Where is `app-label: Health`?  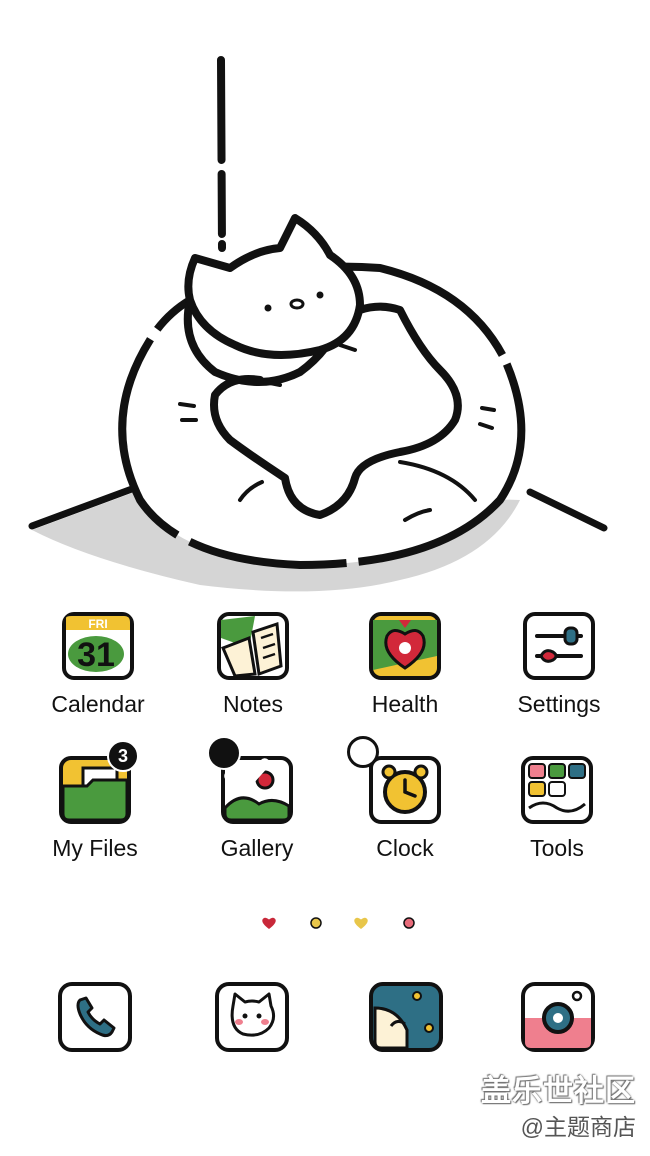
app-label: Health is located at coordinates (405, 704).